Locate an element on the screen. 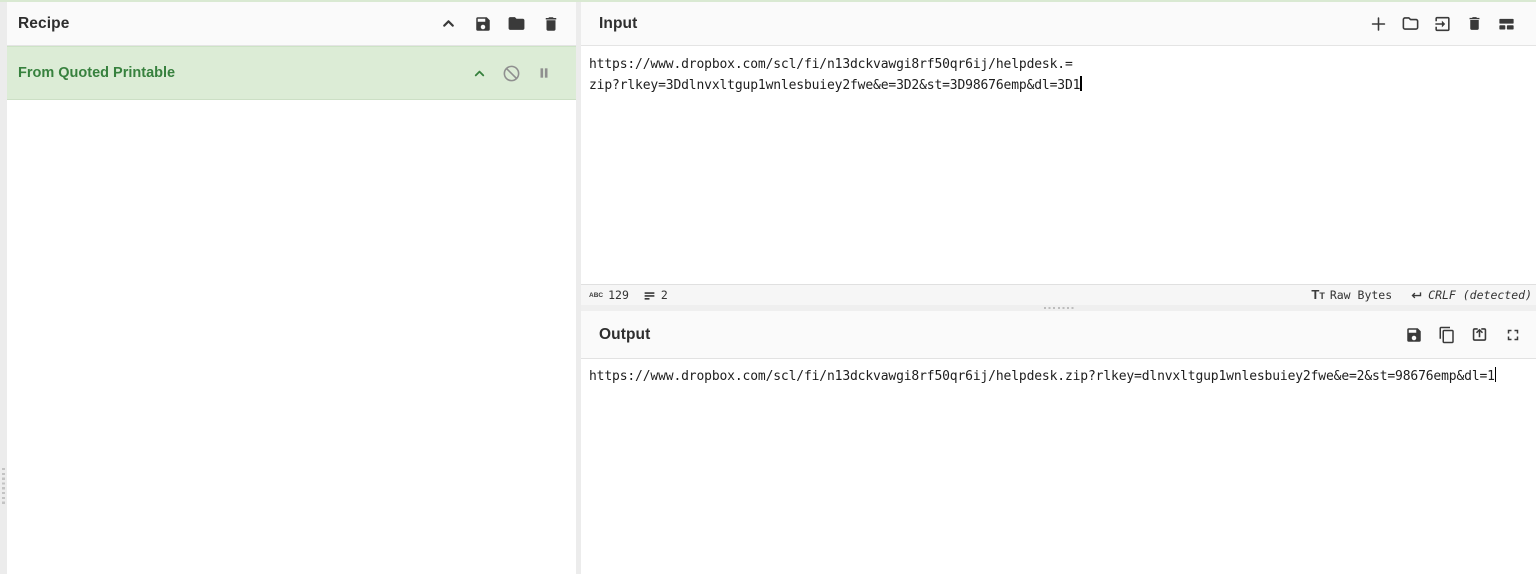 This screenshot has height=574, width=1536. line-count-value: 2 is located at coordinates (664, 295).